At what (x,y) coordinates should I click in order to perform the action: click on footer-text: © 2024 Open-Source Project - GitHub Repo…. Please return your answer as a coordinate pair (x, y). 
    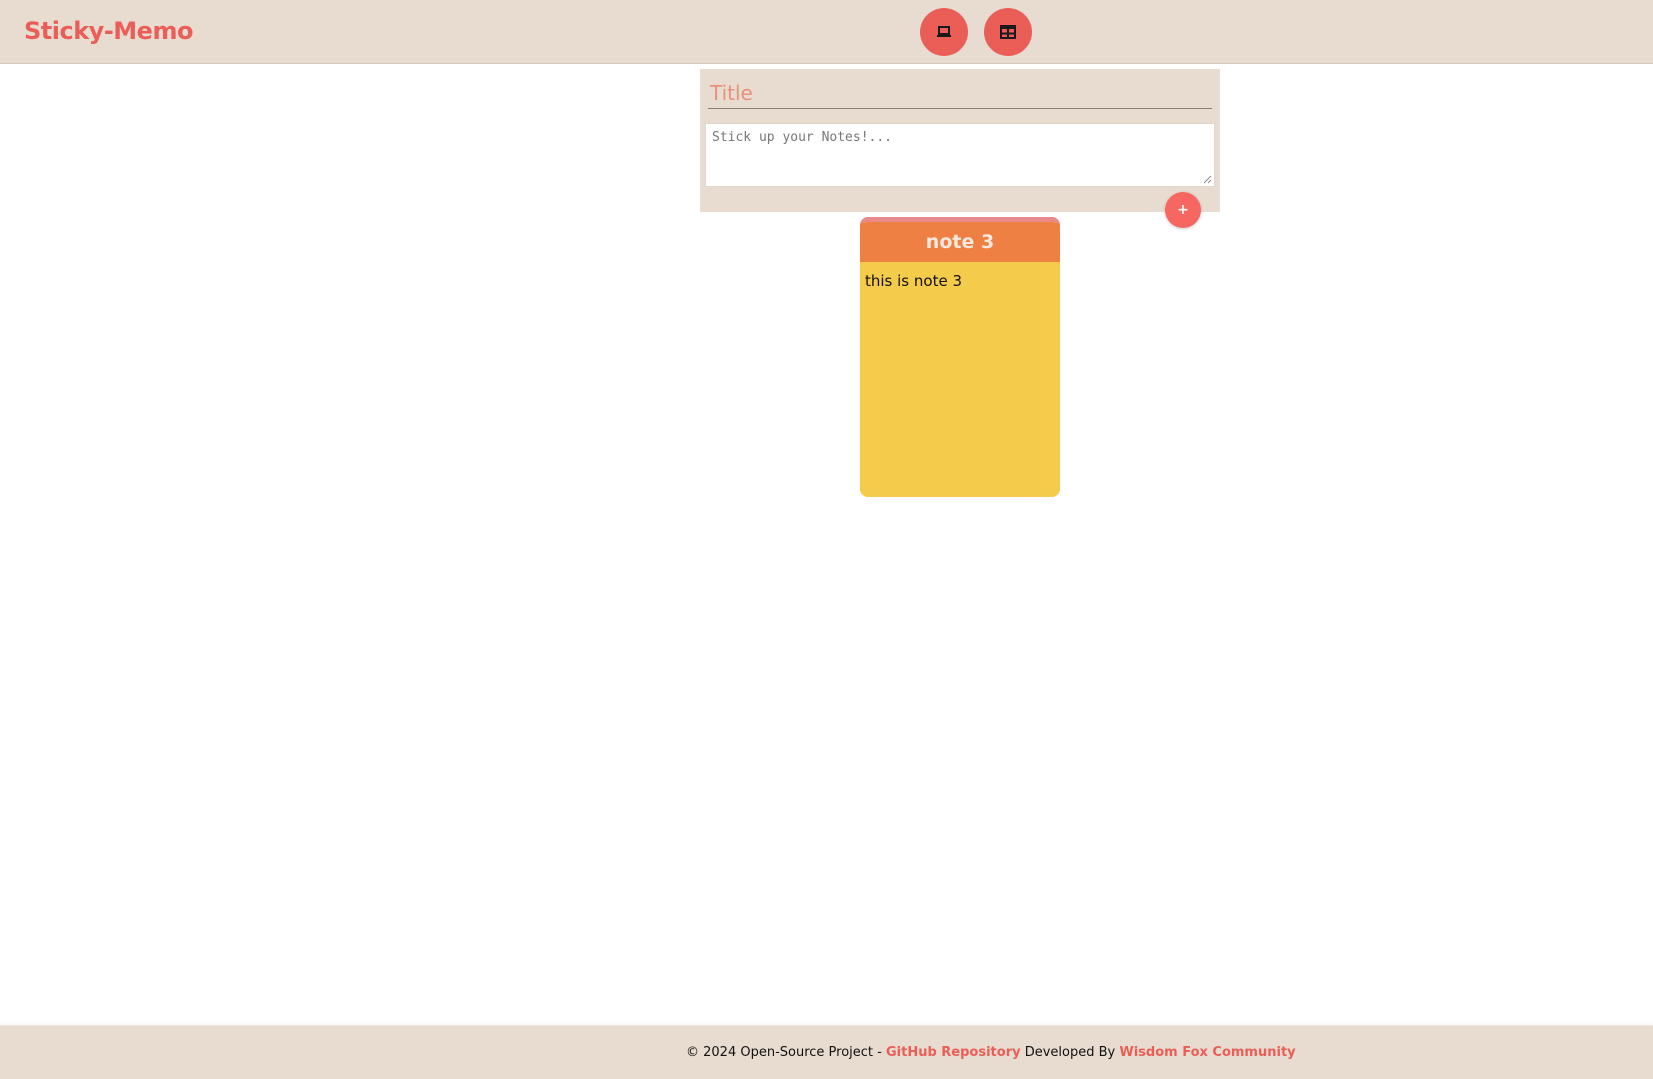
    Looking at the image, I should click on (991, 1052).